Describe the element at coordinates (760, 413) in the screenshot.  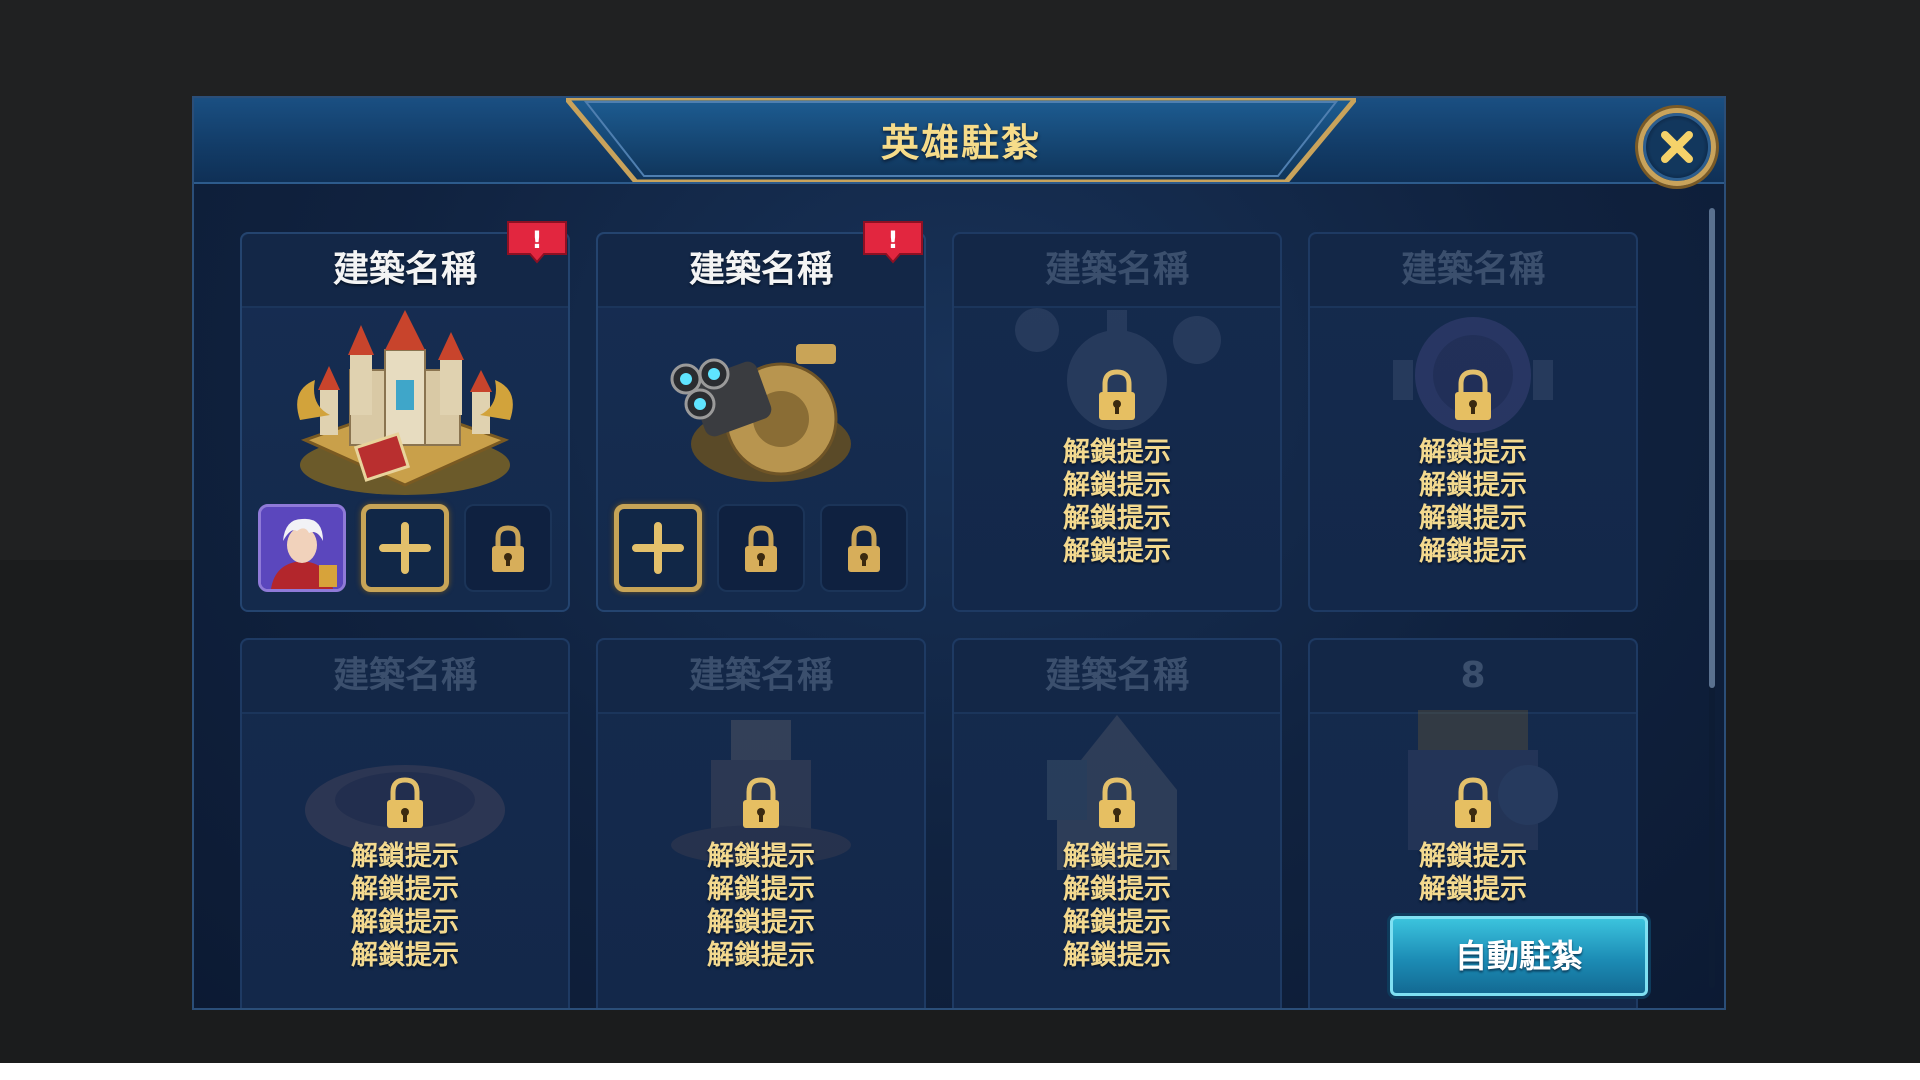
I see `gatling-turret-art` at that location.